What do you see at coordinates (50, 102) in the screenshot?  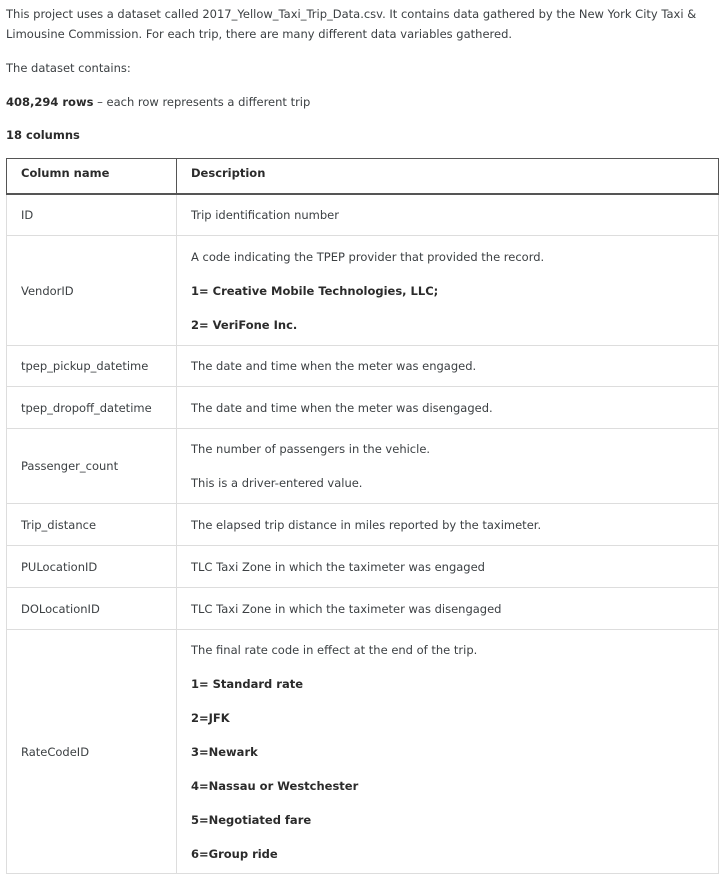 I see `rows-count: 408,294 rows` at bounding box center [50, 102].